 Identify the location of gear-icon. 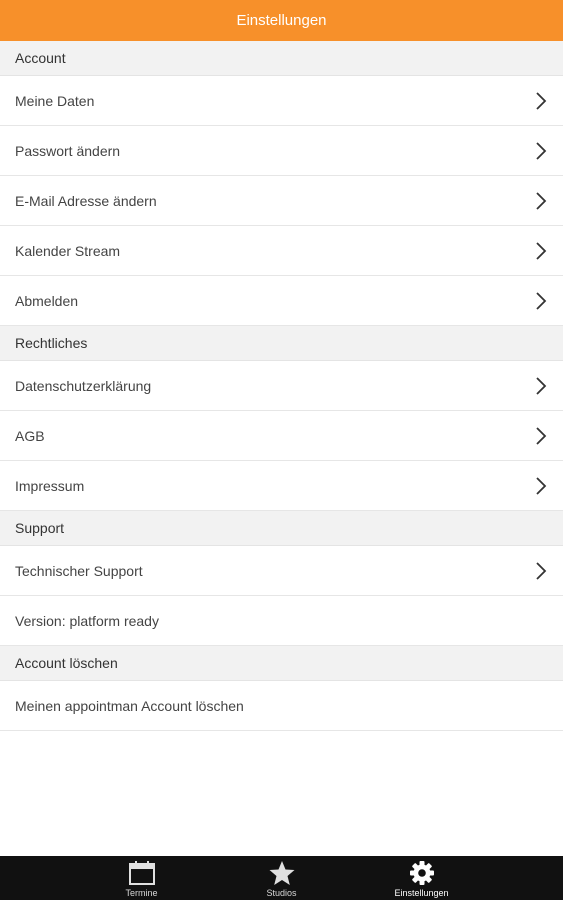
(422, 872).